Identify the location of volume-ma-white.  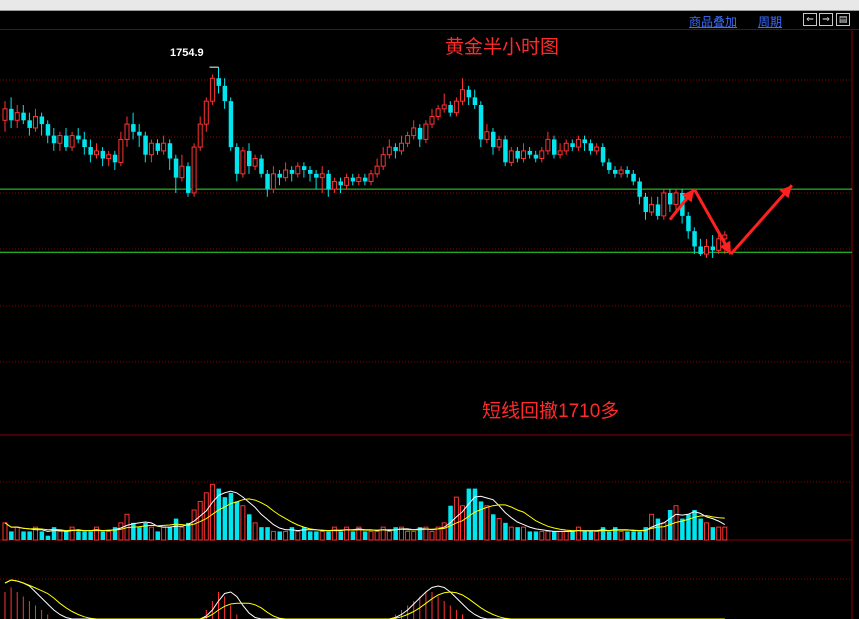
(365, 511).